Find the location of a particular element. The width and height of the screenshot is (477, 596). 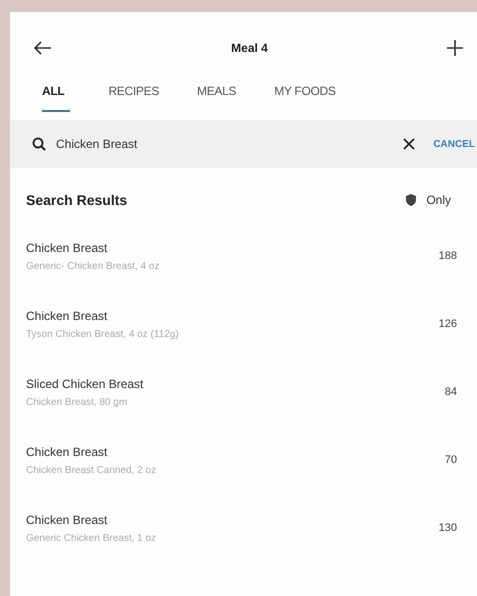

calorie-count: 126 is located at coordinates (447, 324).